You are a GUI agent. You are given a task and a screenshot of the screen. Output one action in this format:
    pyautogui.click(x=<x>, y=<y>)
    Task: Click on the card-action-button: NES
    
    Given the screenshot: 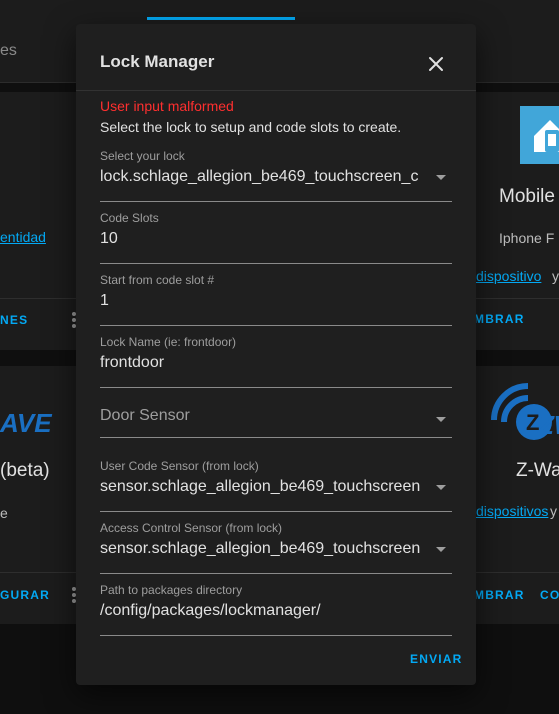 What is the action you would take?
    pyautogui.click(x=14, y=320)
    